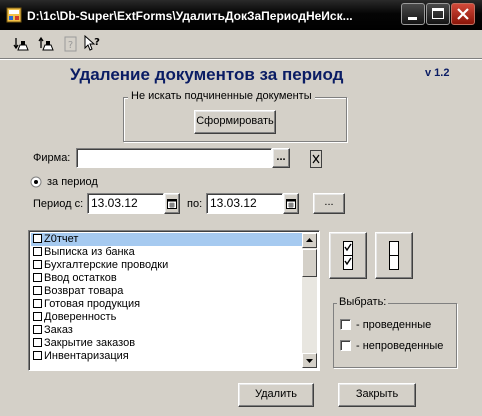 The height and width of the screenshot is (416, 482). What do you see at coordinates (168, 356) in the screenshot?
I see `list-item: Инвентаризация` at bounding box center [168, 356].